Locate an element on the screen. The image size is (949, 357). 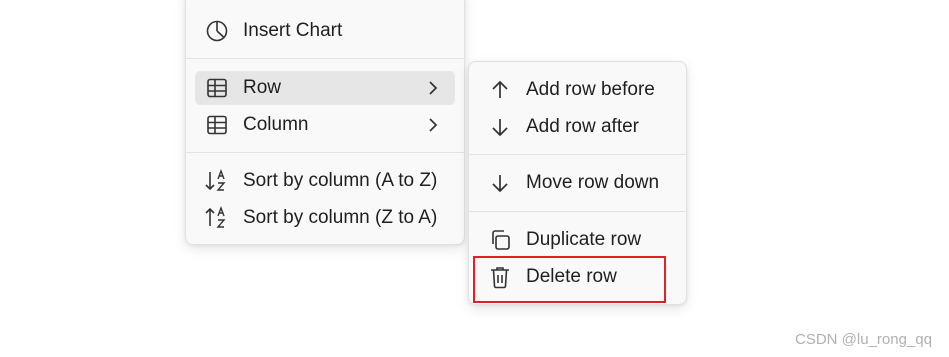
menu-item-add-row-after: Add row after is located at coordinates (577, 127).